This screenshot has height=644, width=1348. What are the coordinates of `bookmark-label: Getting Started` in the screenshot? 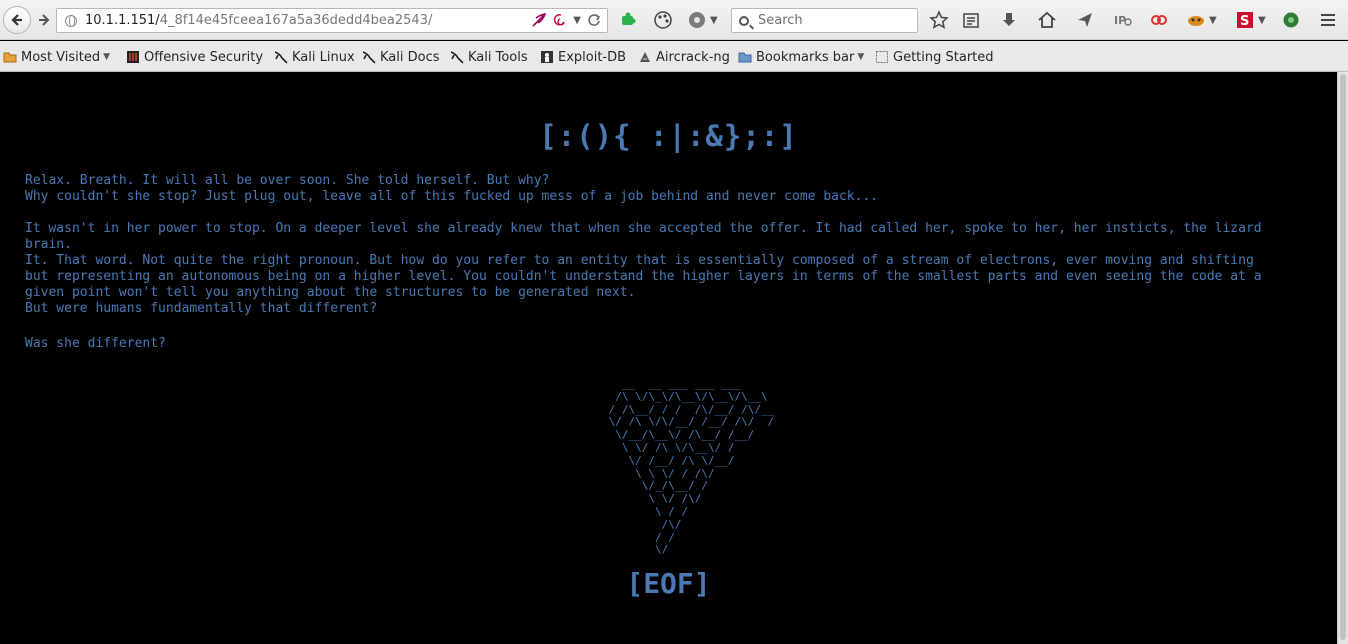 It's located at (943, 57).